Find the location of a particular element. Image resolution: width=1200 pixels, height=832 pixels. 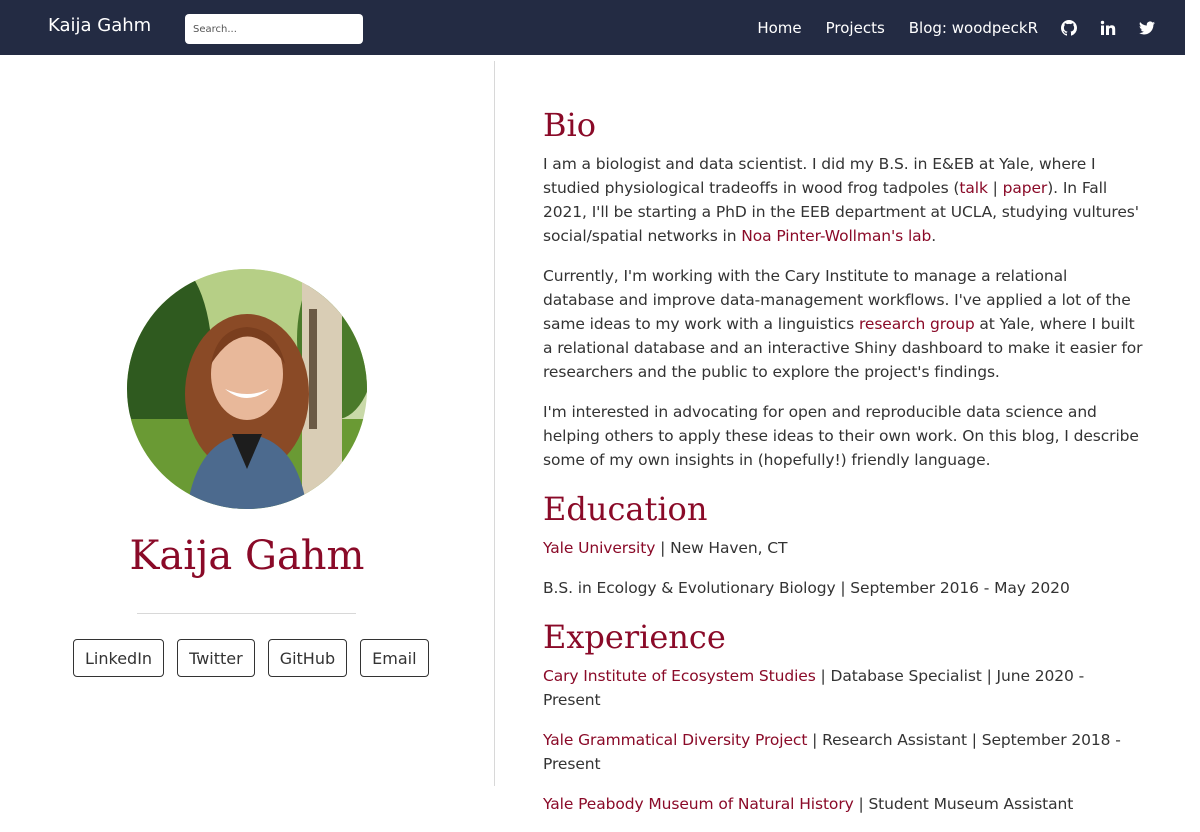

profile-name: Kaija Gahm is located at coordinates (247, 556).